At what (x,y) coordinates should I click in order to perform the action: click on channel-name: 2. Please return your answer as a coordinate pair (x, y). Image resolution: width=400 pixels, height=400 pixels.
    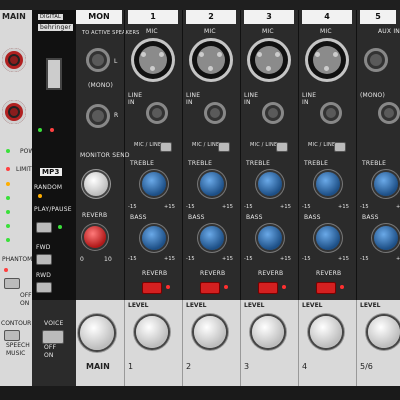
    Looking at the image, I should click on (189, 366).